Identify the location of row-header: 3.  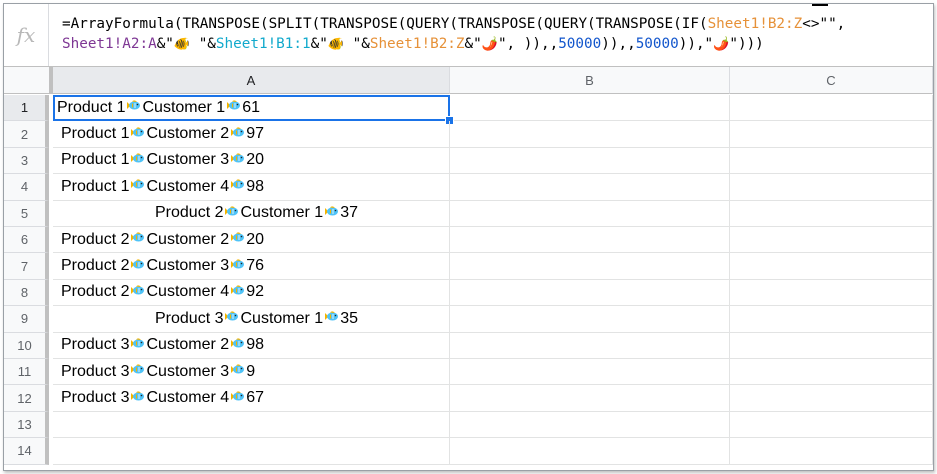
(26, 161).